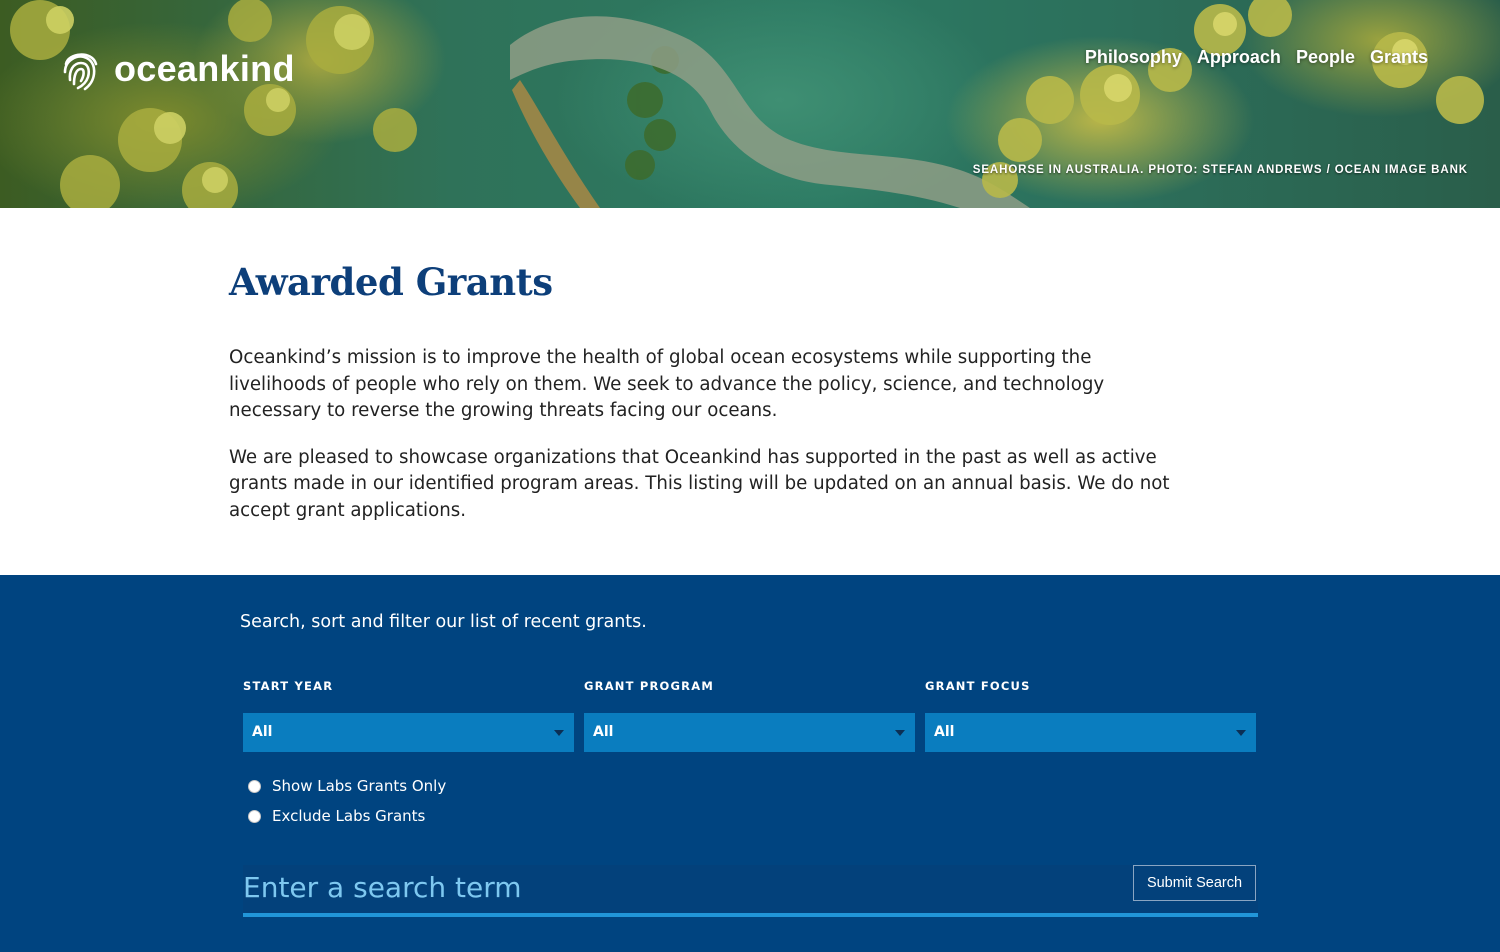 This screenshot has width=1500, height=952. I want to click on labs-only-option: Show Labs Grants Only, so click(347, 786).